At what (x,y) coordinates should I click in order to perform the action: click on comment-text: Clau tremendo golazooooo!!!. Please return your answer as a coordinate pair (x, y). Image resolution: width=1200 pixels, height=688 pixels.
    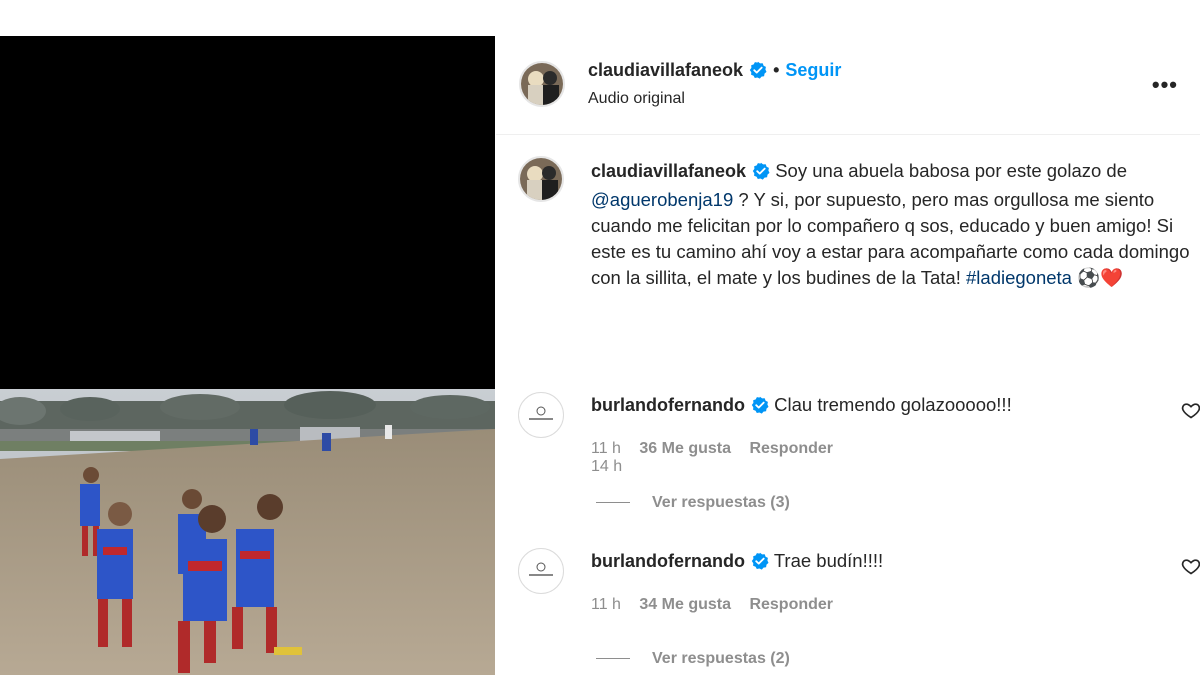
    Looking at the image, I should click on (893, 404).